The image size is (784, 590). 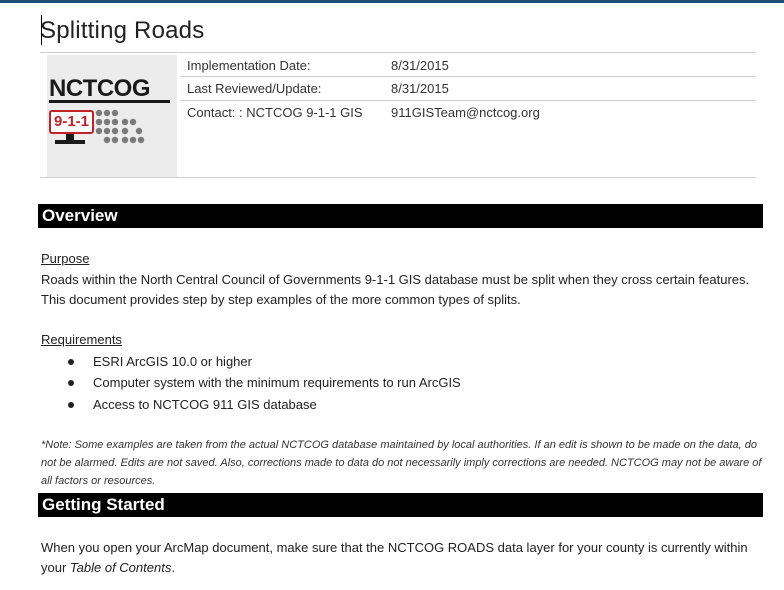 I want to click on table-of-contents-term: Table of Contents, so click(x=120, y=567).